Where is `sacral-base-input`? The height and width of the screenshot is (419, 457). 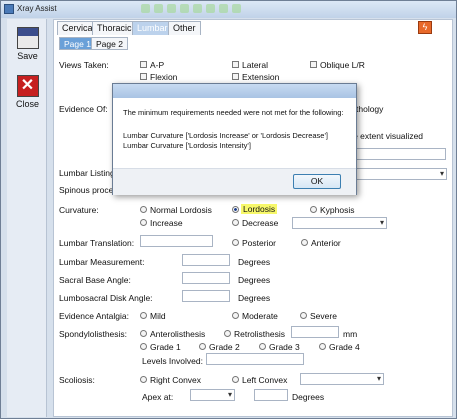
sacral-base-input is located at coordinates (206, 278).